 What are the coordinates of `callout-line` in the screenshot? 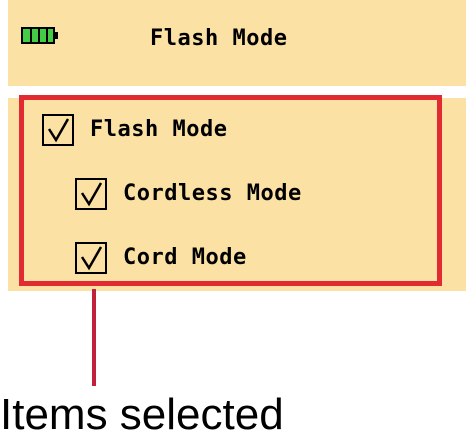 It's located at (94, 337).